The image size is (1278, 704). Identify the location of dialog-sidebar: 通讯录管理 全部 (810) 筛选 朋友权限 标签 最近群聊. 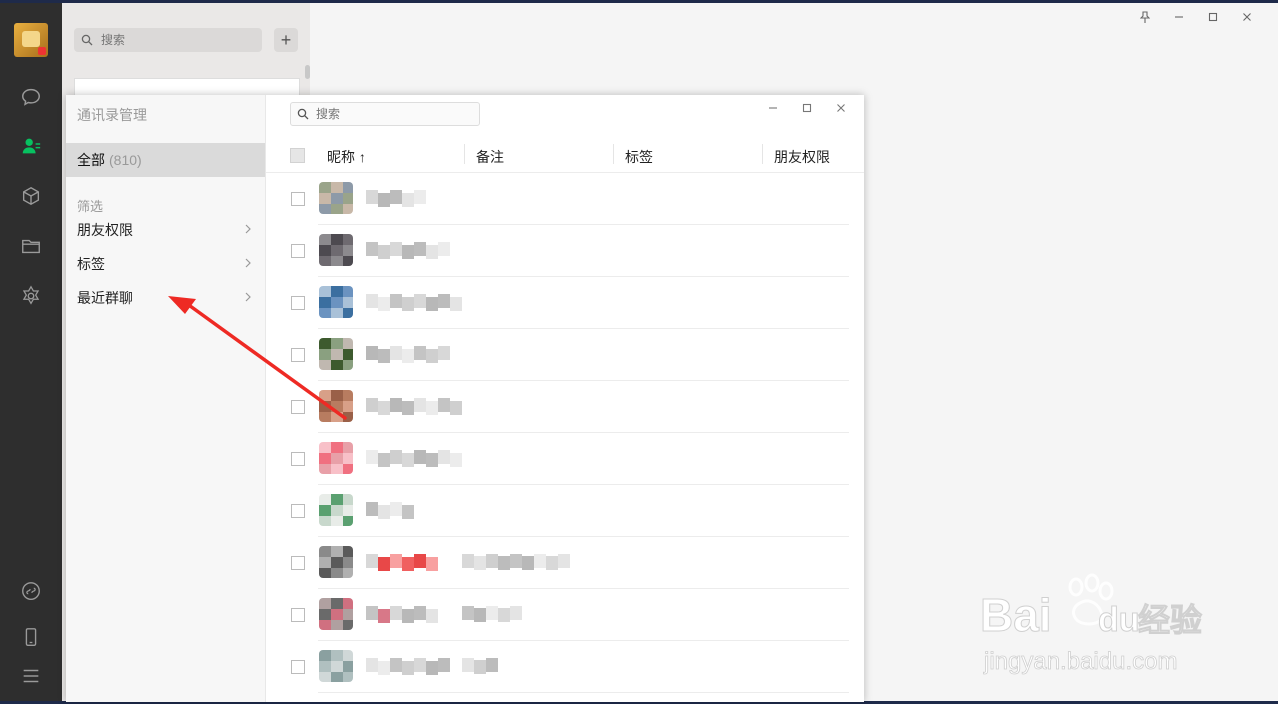
(166, 398).